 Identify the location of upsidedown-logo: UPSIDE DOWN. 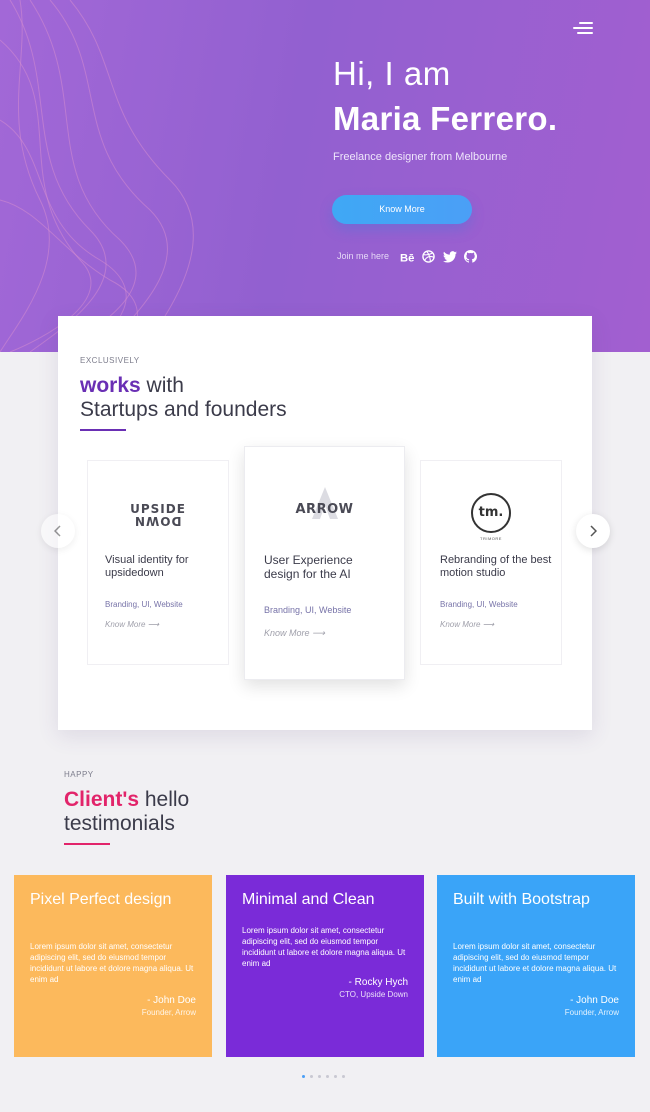
(158, 515).